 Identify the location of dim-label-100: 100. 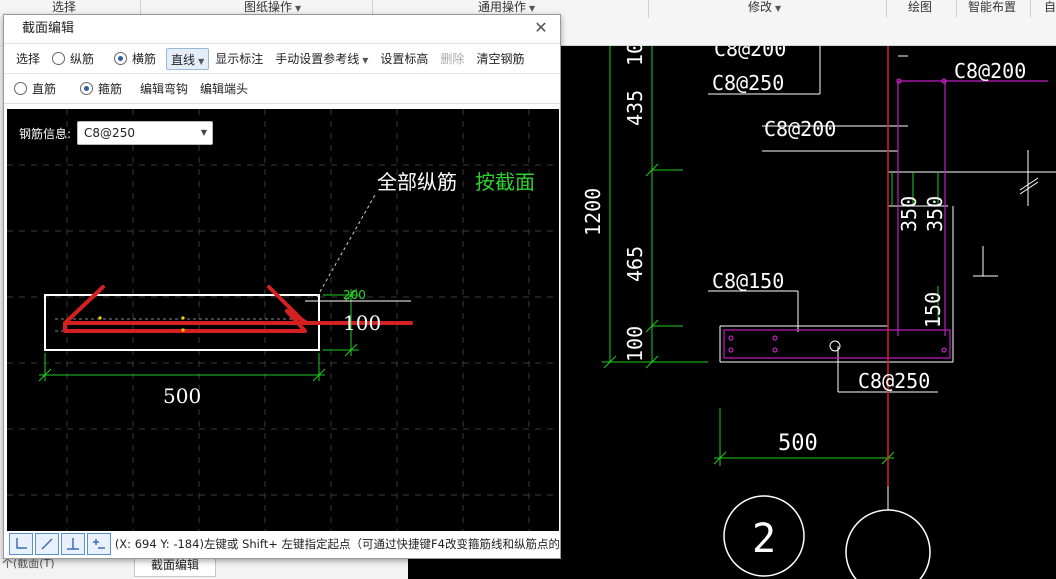
(362, 323).